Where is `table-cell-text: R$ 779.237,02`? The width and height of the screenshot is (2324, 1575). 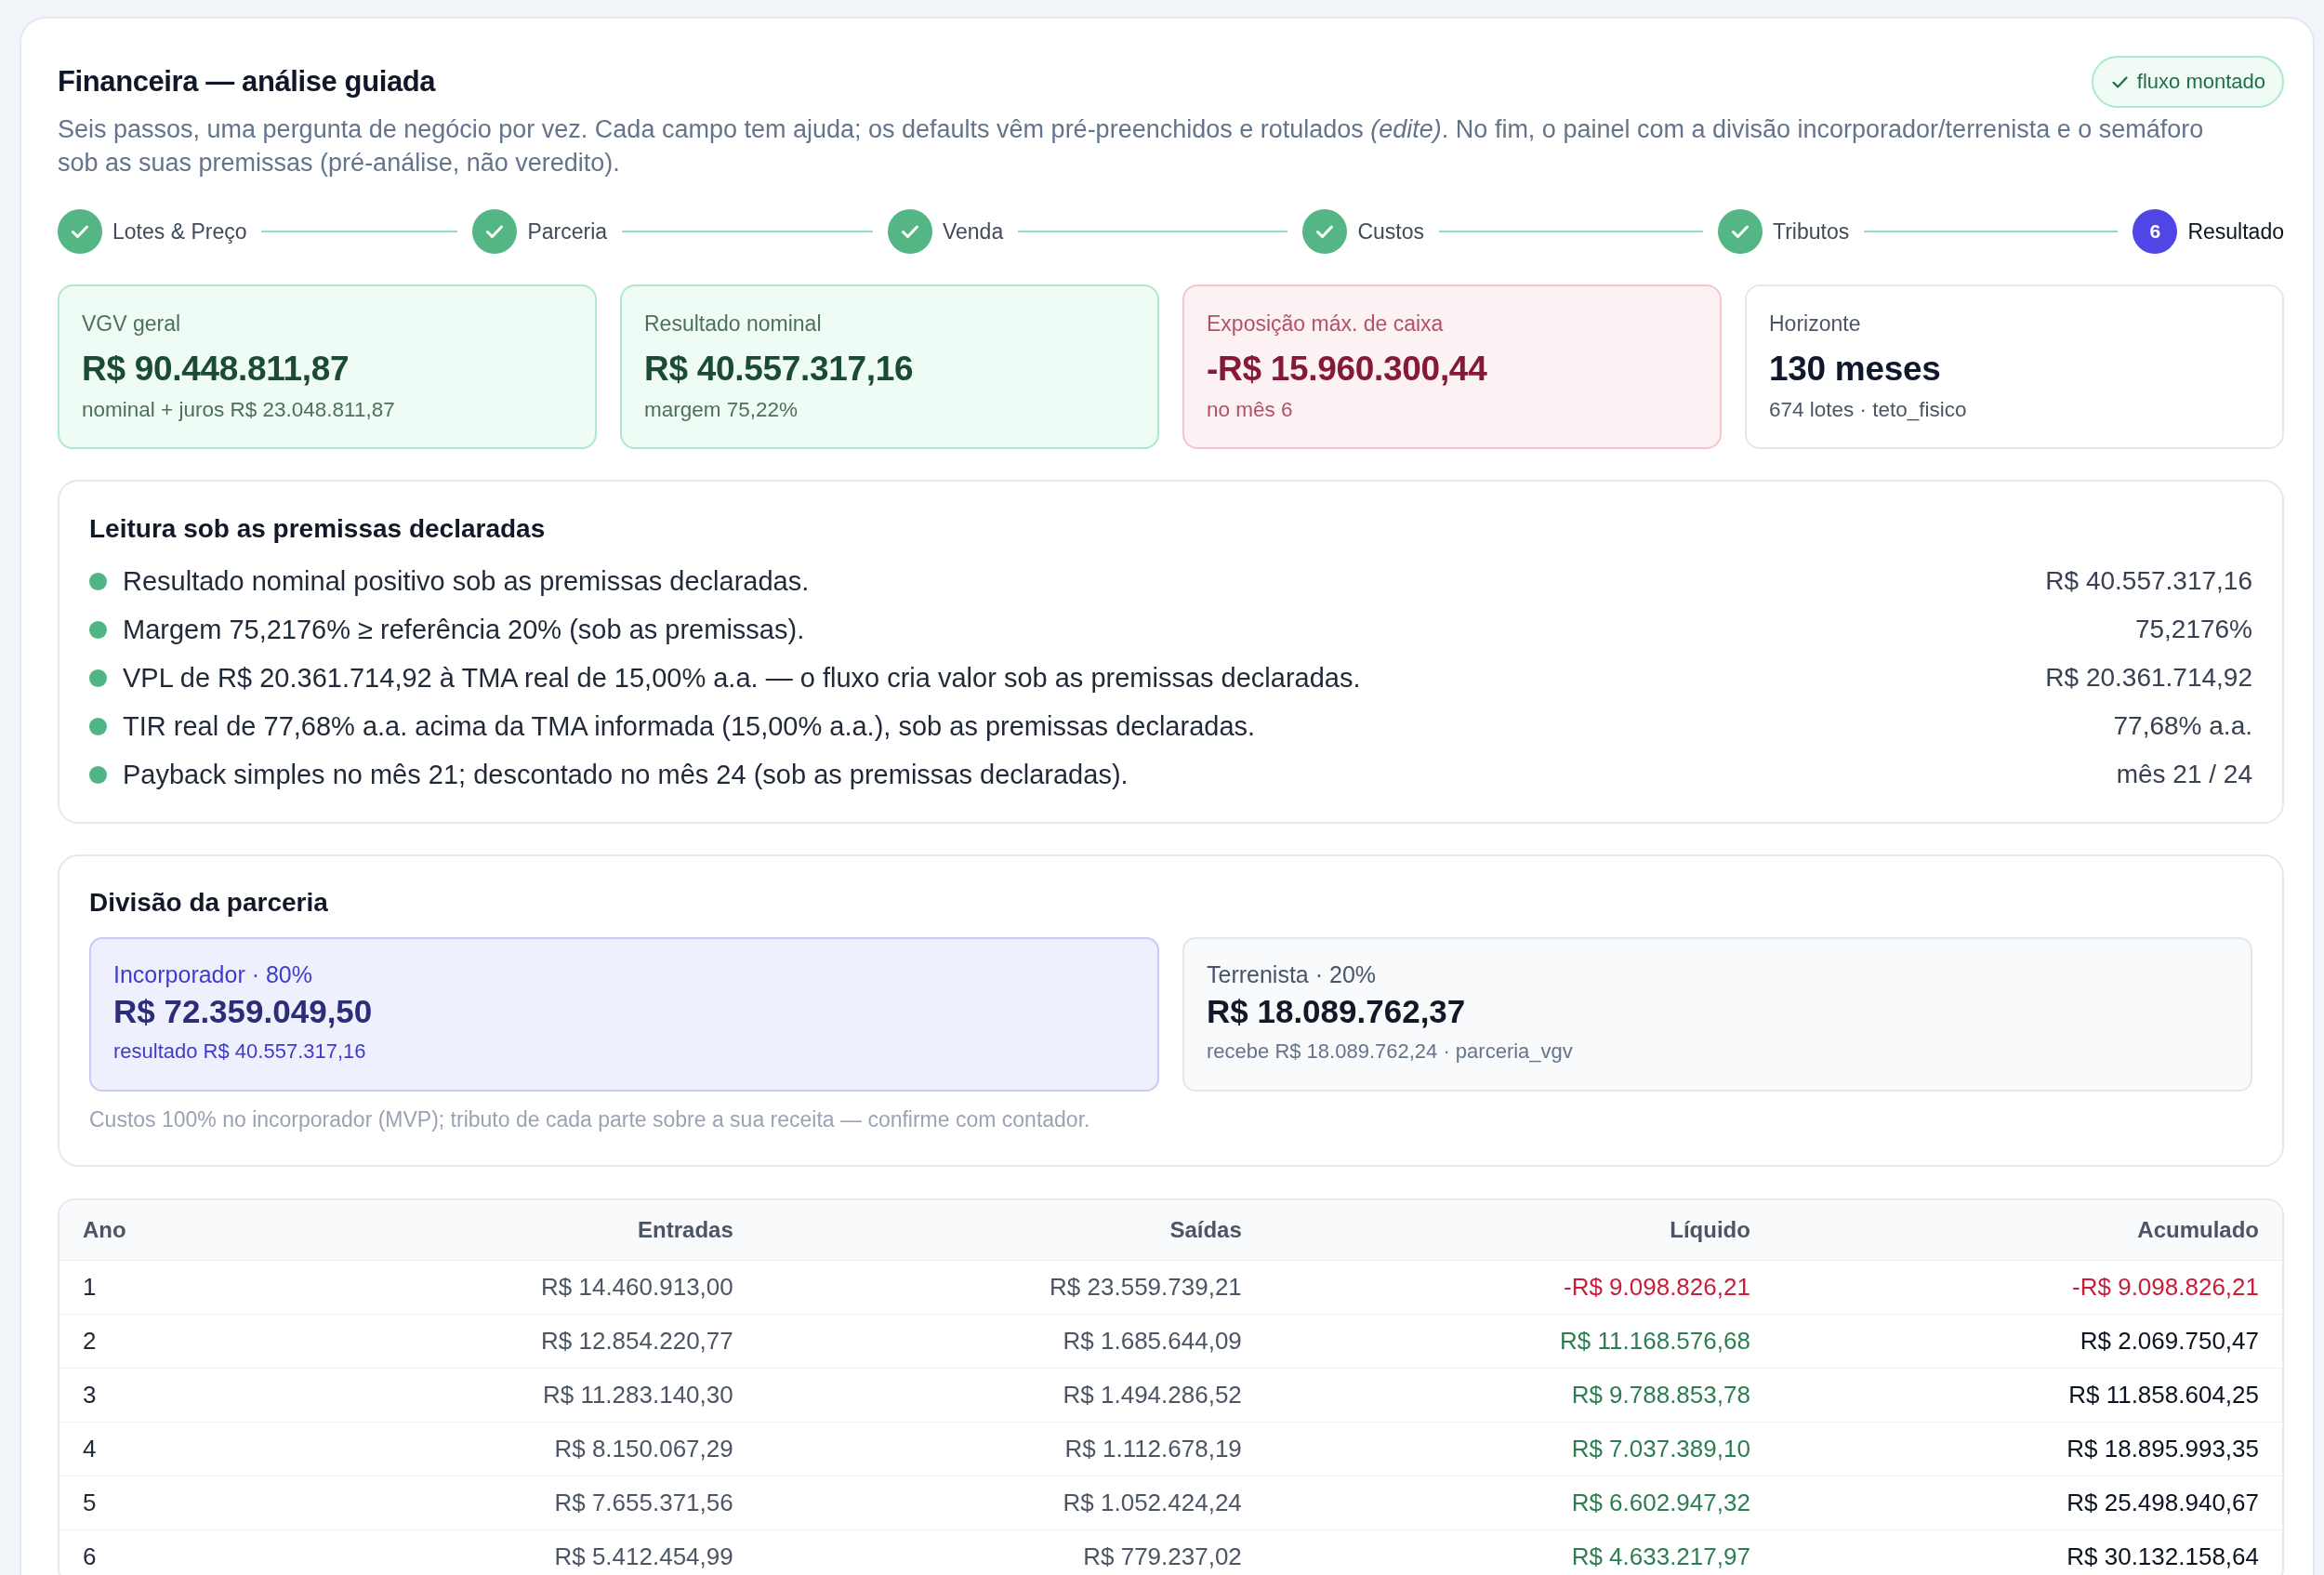
table-cell-text: R$ 779.237,02 is located at coordinates (1162, 1557).